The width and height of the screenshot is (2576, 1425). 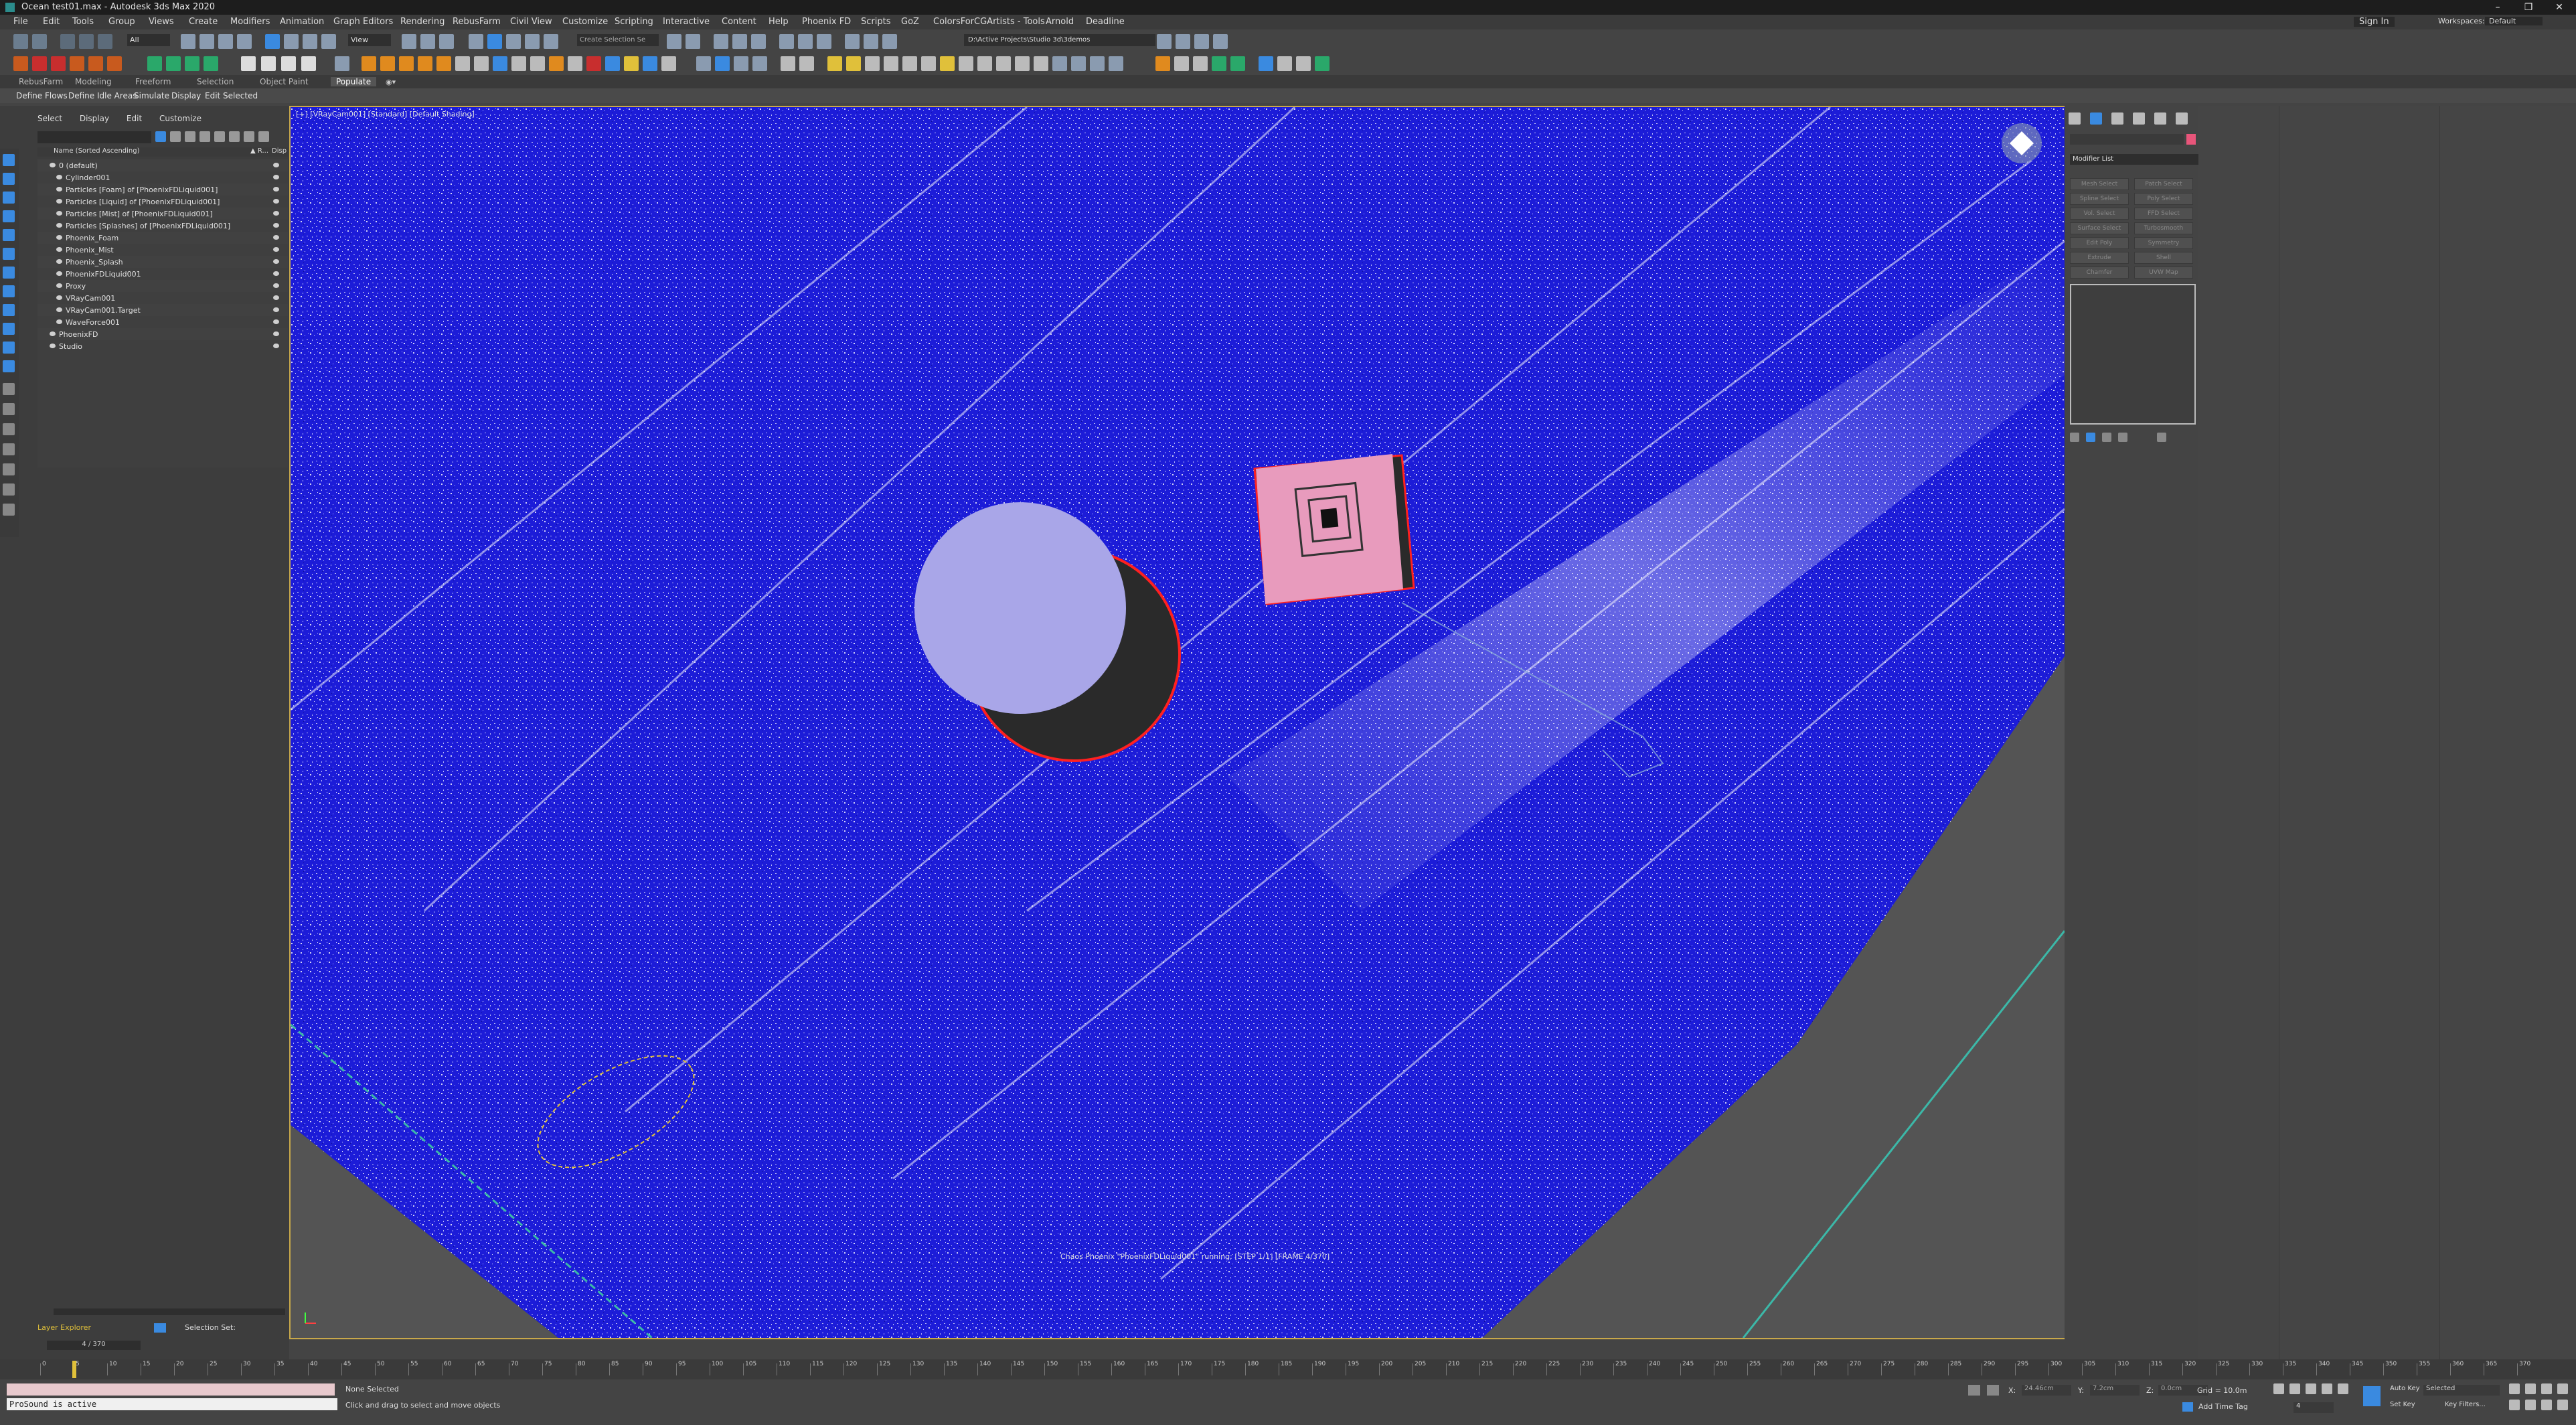 What do you see at coordinates (557, 63) in the screenshot?
I see `vortex-preset-icon` at bounding box center [557, 63].